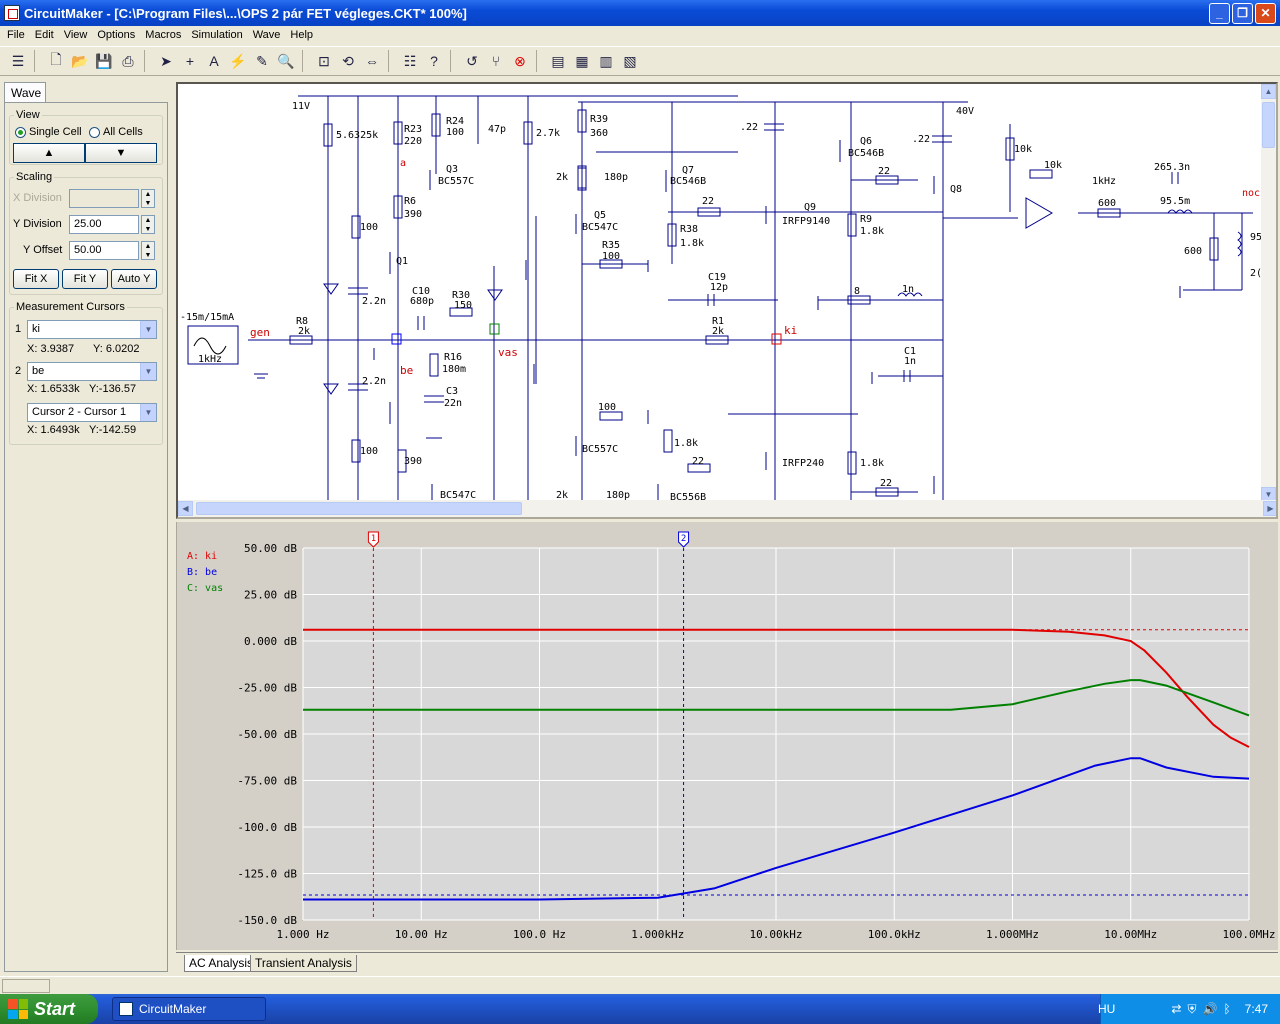 This screenshot has height=1024, width=1280. Describe the element at coordinates (49, 153) in the screenshot. I see `view-up-button: ▲` at that location.